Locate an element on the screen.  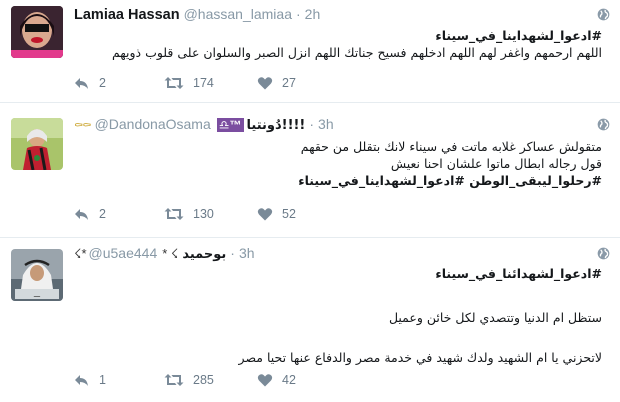
like-button: 42 is located at coordinates (297, 380).